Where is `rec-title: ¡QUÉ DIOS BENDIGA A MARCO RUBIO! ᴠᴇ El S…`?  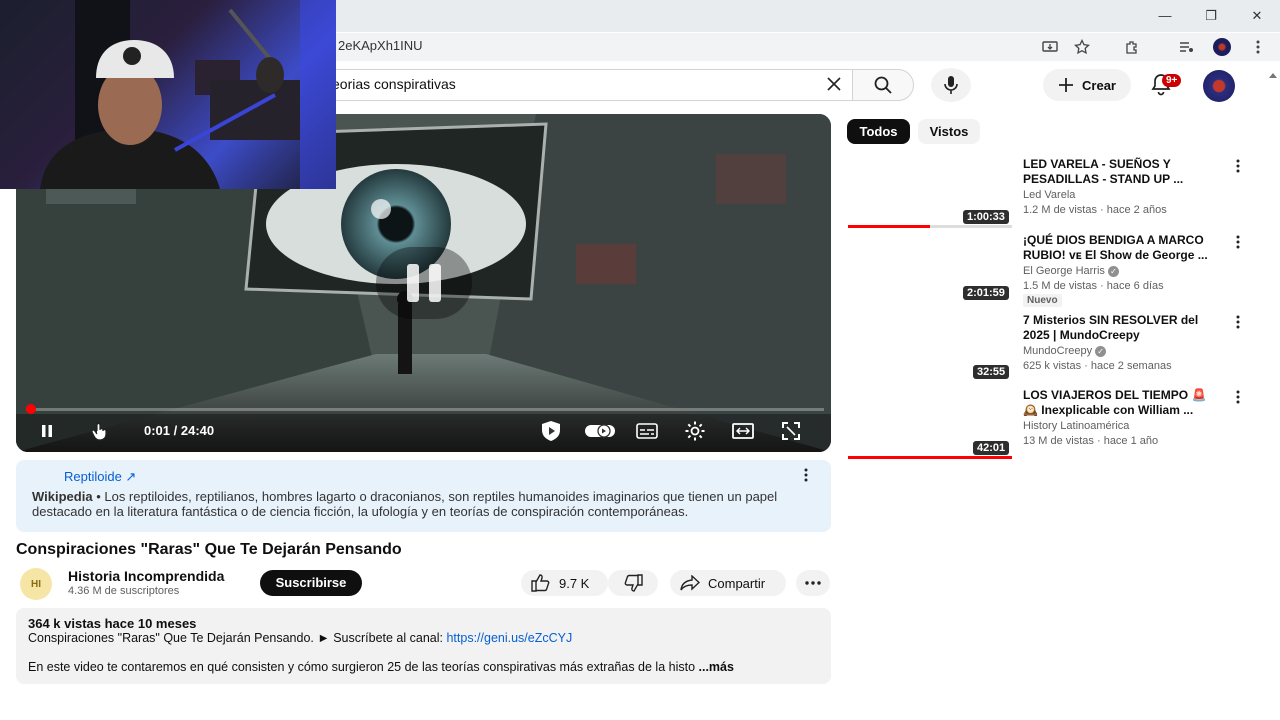 rec-title: ¡QUÉ DIOS BENDIGA A MARCO RUBIO! ᴠᴇ El S… is located at coordinates (1123, 248).